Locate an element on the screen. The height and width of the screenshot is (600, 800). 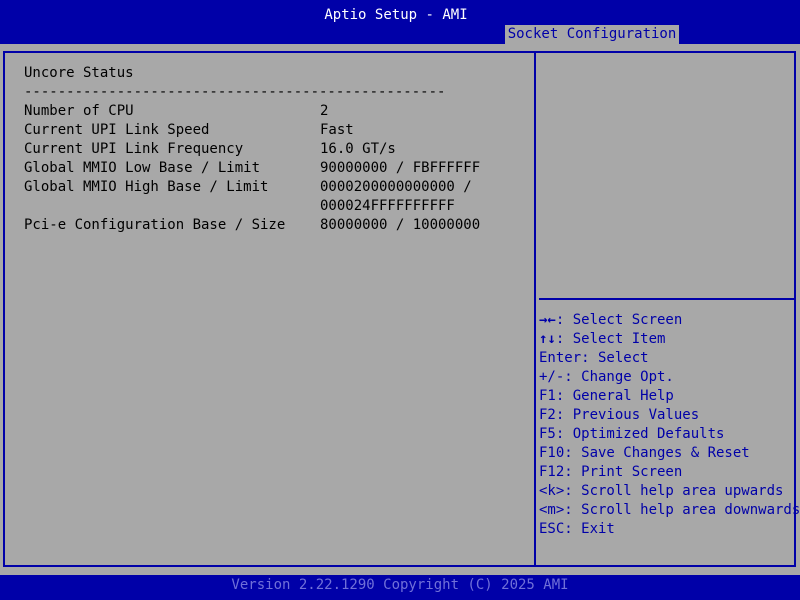
help-esc: ESC: Exit is located at coordinates (577, 529).